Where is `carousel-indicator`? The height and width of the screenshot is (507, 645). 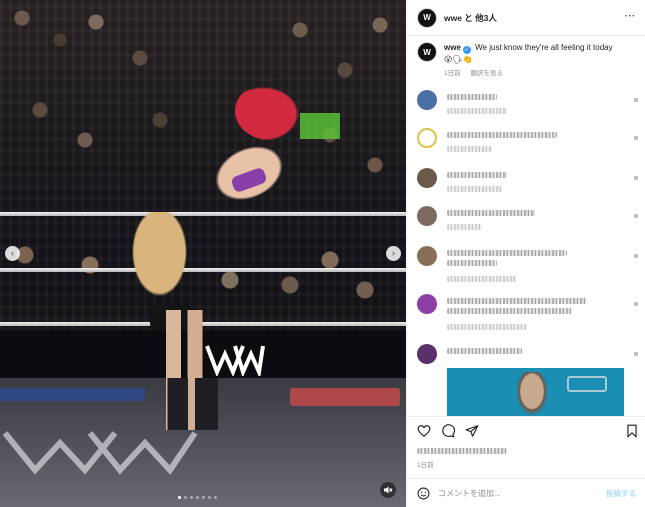
carousel-indicator is located at coordinates (197, 497).